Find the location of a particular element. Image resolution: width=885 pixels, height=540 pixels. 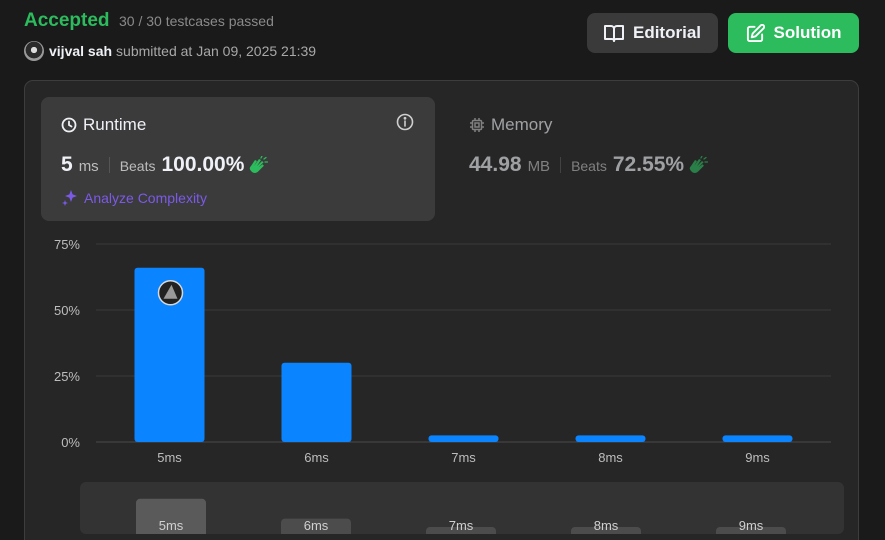

x-tick-label: 5ms is located at coordinates (169, 457).